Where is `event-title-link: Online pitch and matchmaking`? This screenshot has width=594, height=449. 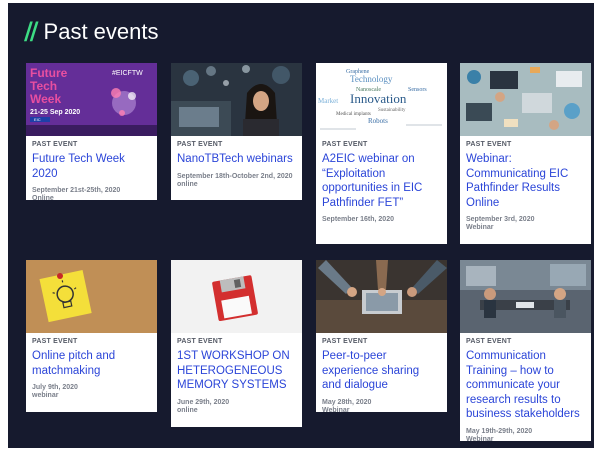
event-title-link: Online pitch and matchmaking is located at coordinates (91, 363).